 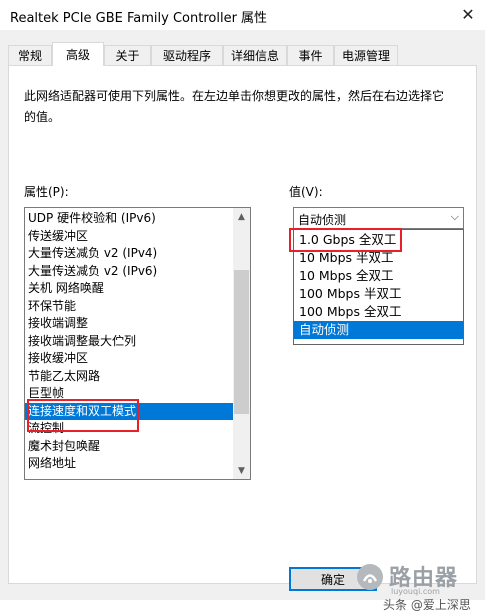 What do you see at coordinates (130, 428) in the screenshot?
I see `property-item: 流控制` at bounding box center [130, 428].